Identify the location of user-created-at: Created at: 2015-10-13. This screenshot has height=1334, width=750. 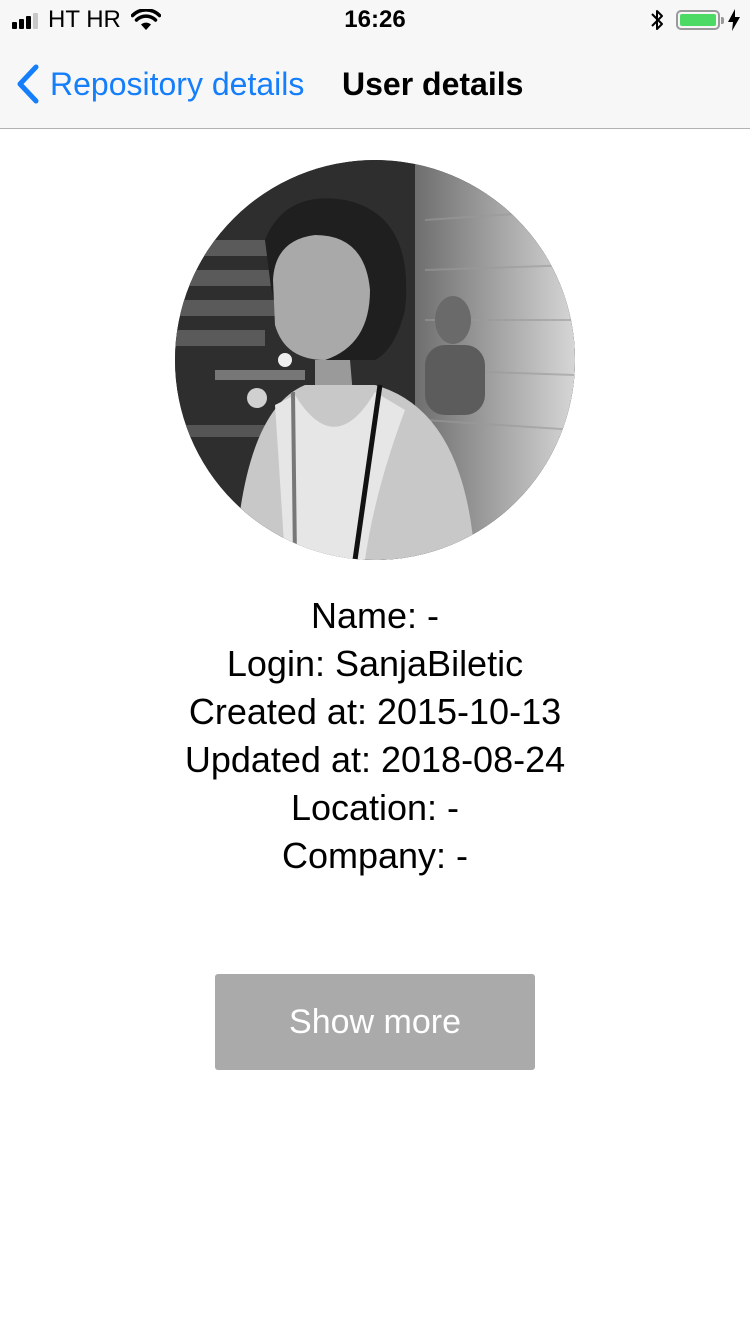
(375, 711).